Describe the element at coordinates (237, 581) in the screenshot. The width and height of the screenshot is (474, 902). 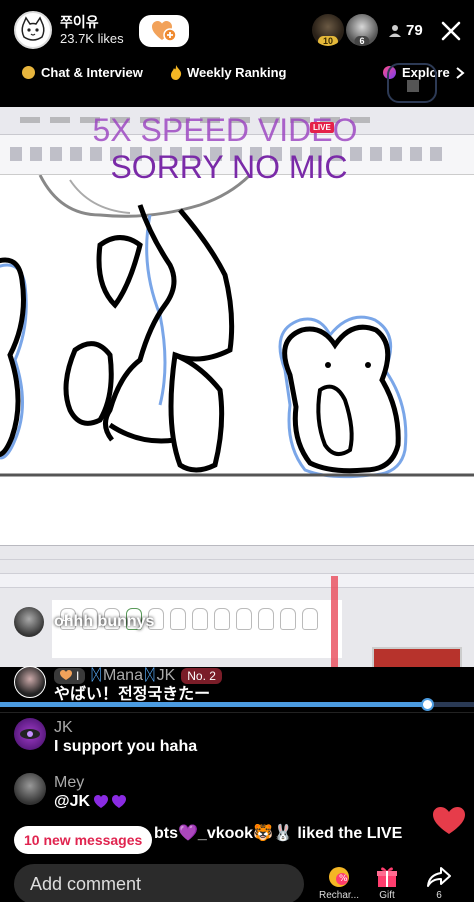
I see `timeline-controls` at that location.